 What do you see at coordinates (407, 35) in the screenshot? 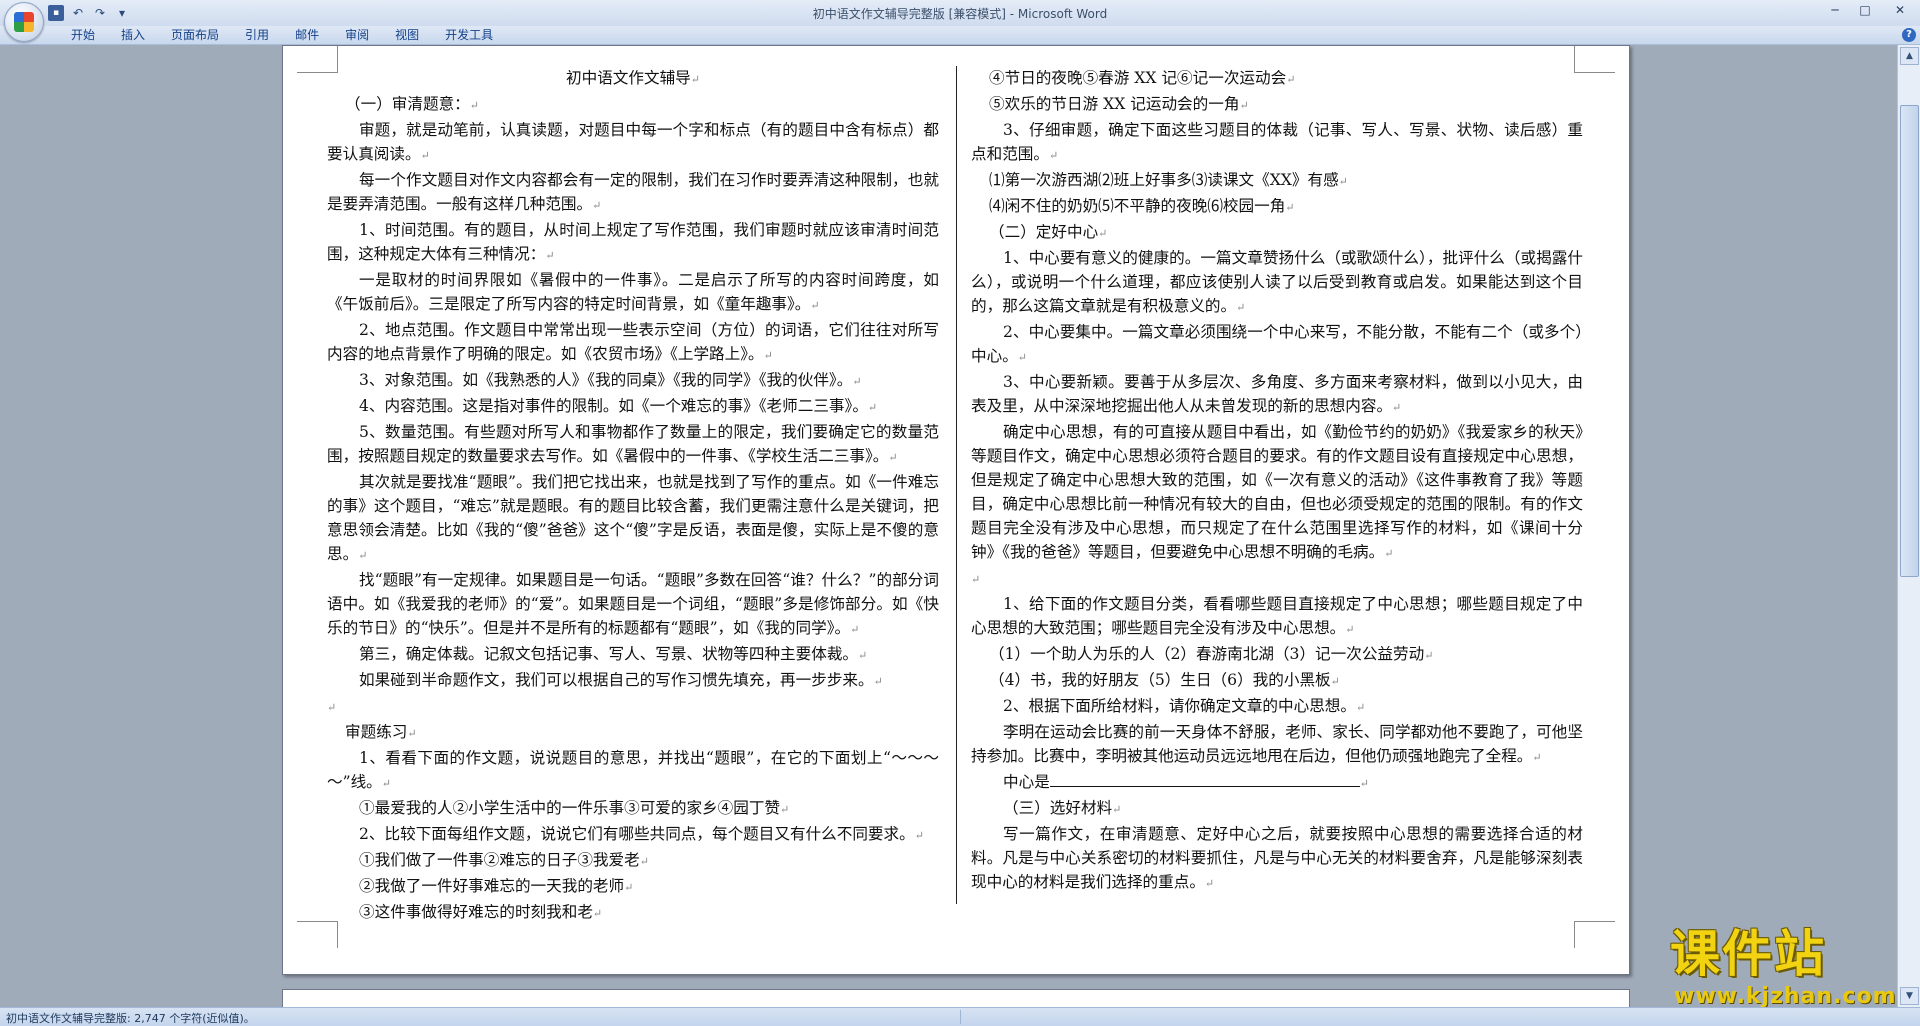
I see `tab-view: 视图` at bounding box center [407, 35].